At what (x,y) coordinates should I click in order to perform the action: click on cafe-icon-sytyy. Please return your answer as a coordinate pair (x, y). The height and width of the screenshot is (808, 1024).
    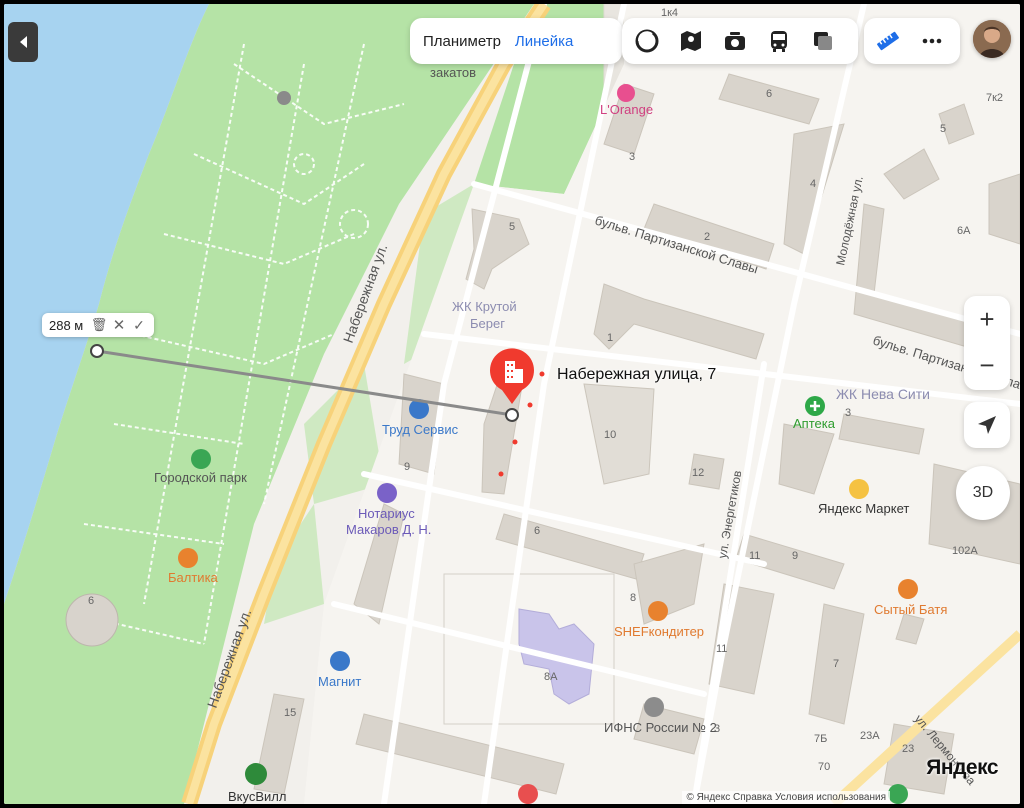
    Looking at the image, I should click on (908, 589).